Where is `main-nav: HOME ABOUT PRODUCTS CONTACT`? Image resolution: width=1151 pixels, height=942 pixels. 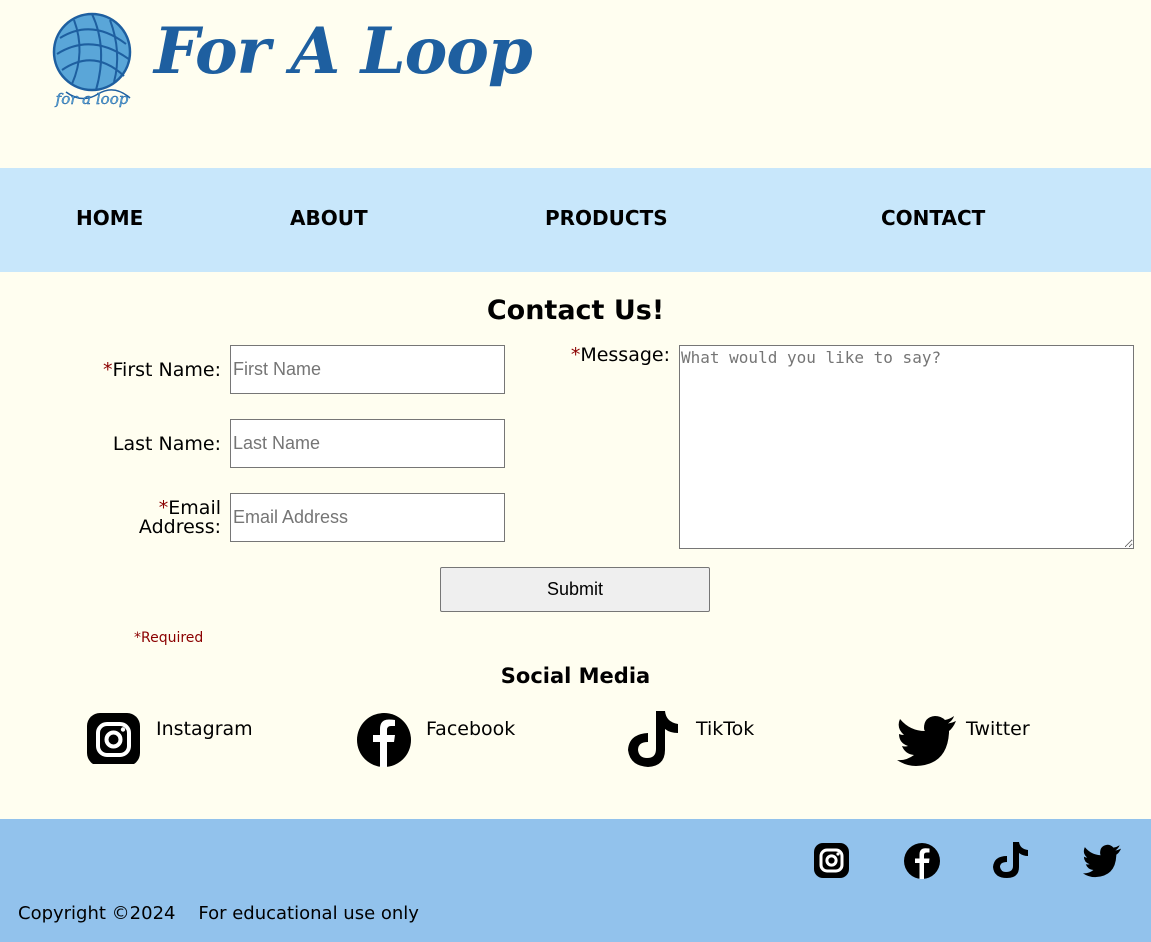
main-nav: HOME ABOUT PRODUCTS CONTACT is located at coordinates (575, 220).